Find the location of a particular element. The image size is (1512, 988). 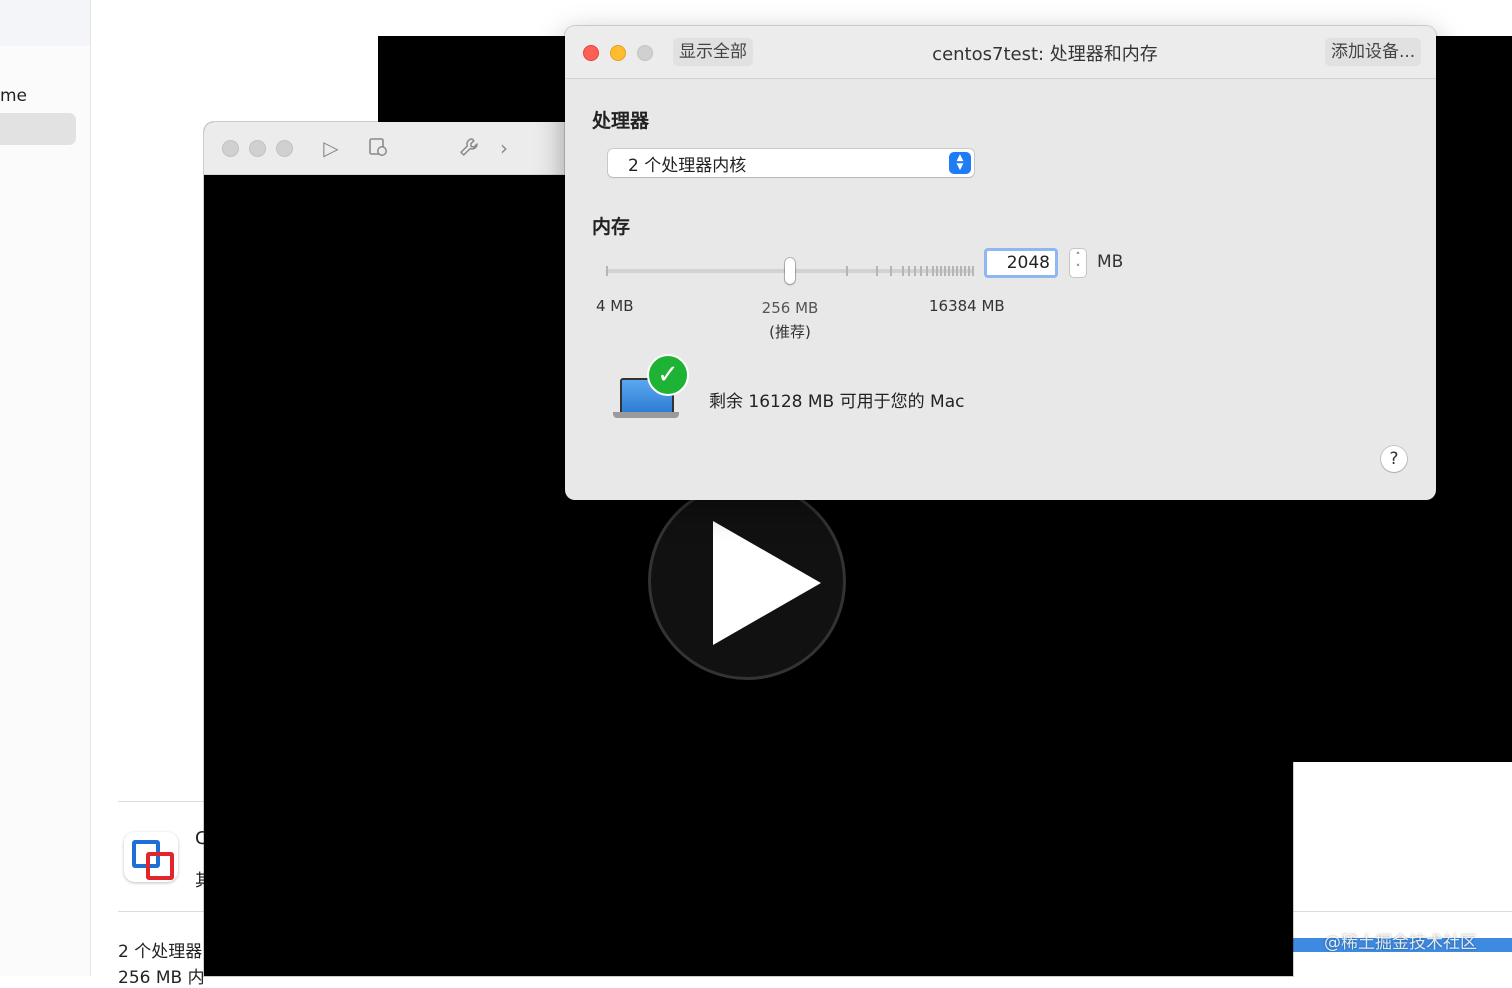

dialog-title: centos7test: 处理器和内存 is located at coordinates (1045, 54).